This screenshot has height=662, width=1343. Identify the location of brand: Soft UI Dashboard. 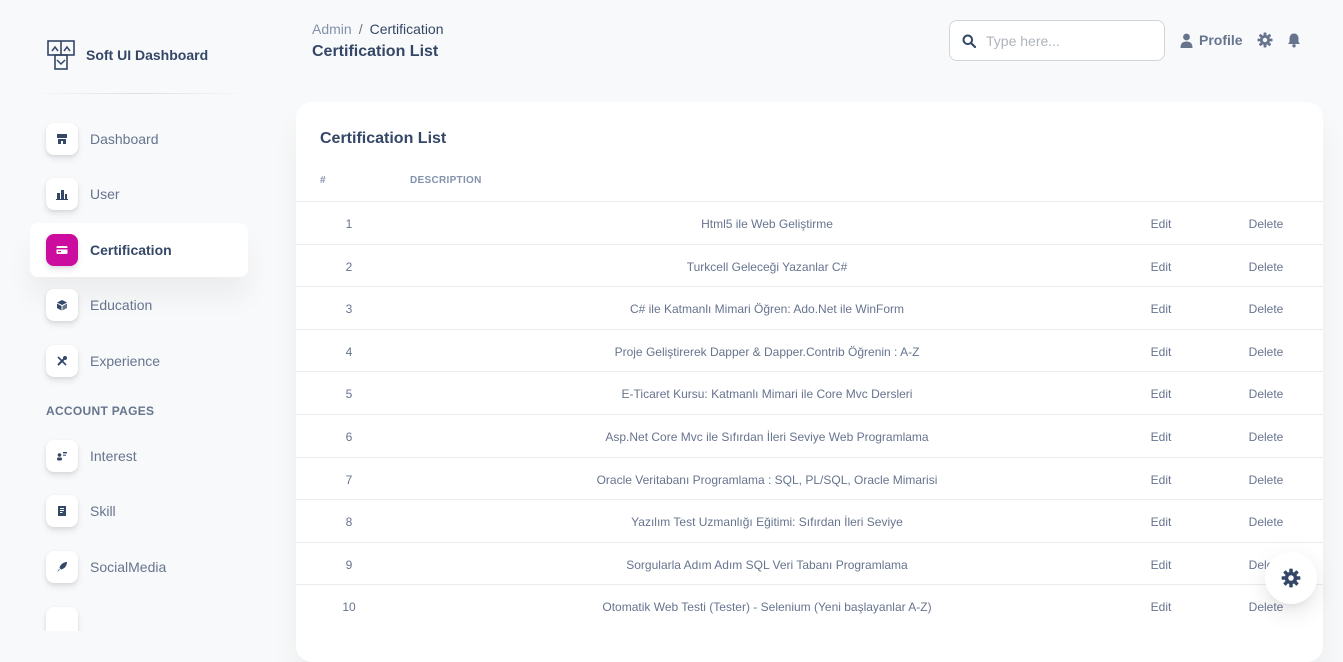
(127, 55).